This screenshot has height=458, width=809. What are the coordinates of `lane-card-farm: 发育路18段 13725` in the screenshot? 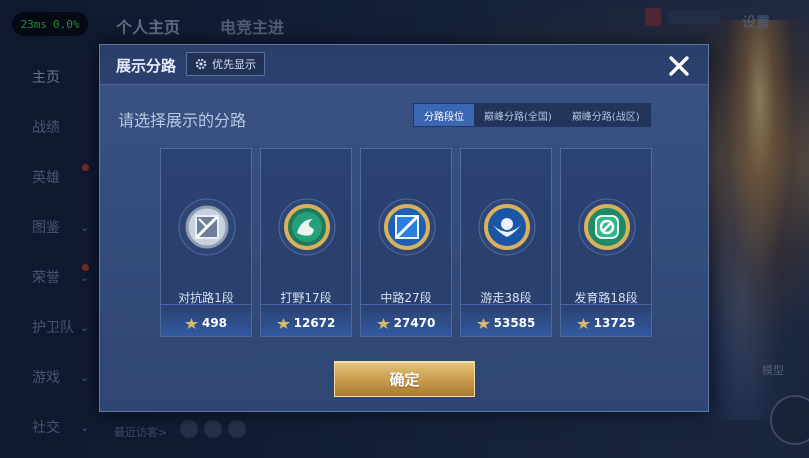 It's located at (606, 242).